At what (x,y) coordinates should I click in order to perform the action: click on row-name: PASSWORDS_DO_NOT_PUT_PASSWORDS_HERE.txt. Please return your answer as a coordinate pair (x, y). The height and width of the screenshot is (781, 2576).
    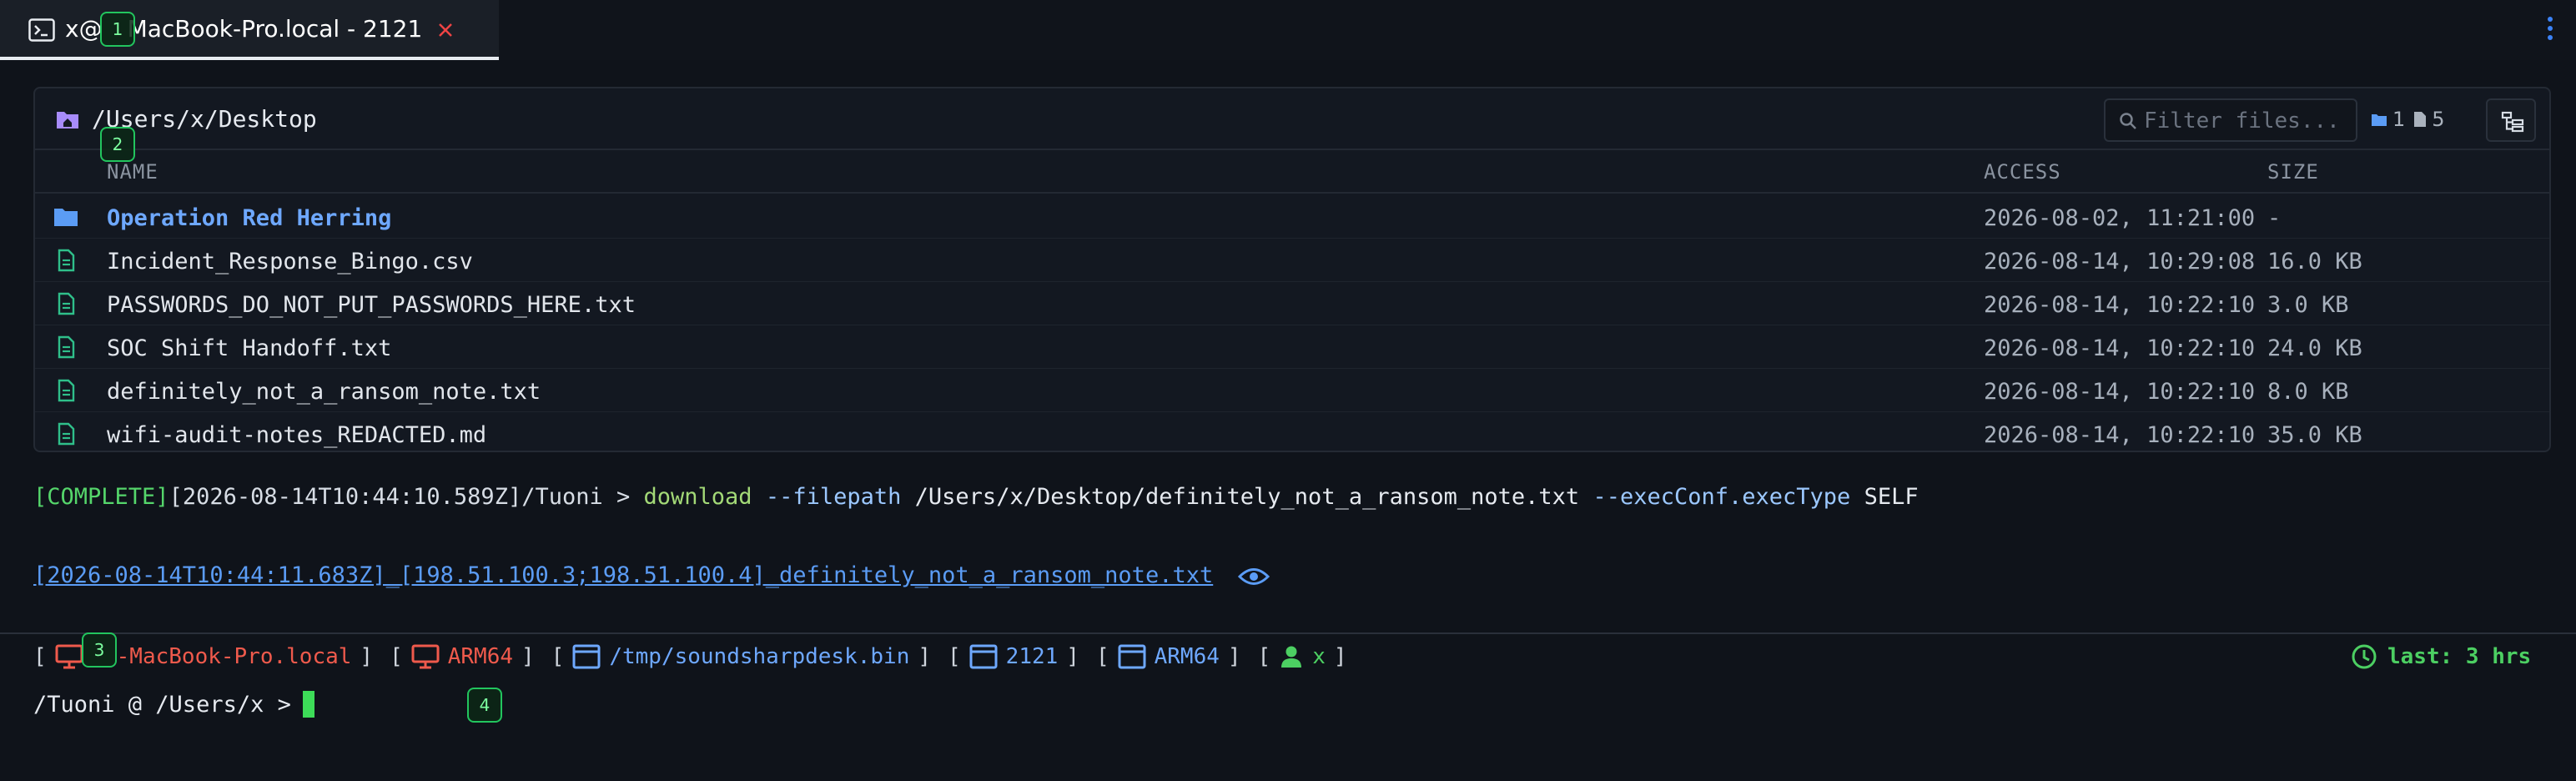
    Looking at the image, I should click on (371, 305).